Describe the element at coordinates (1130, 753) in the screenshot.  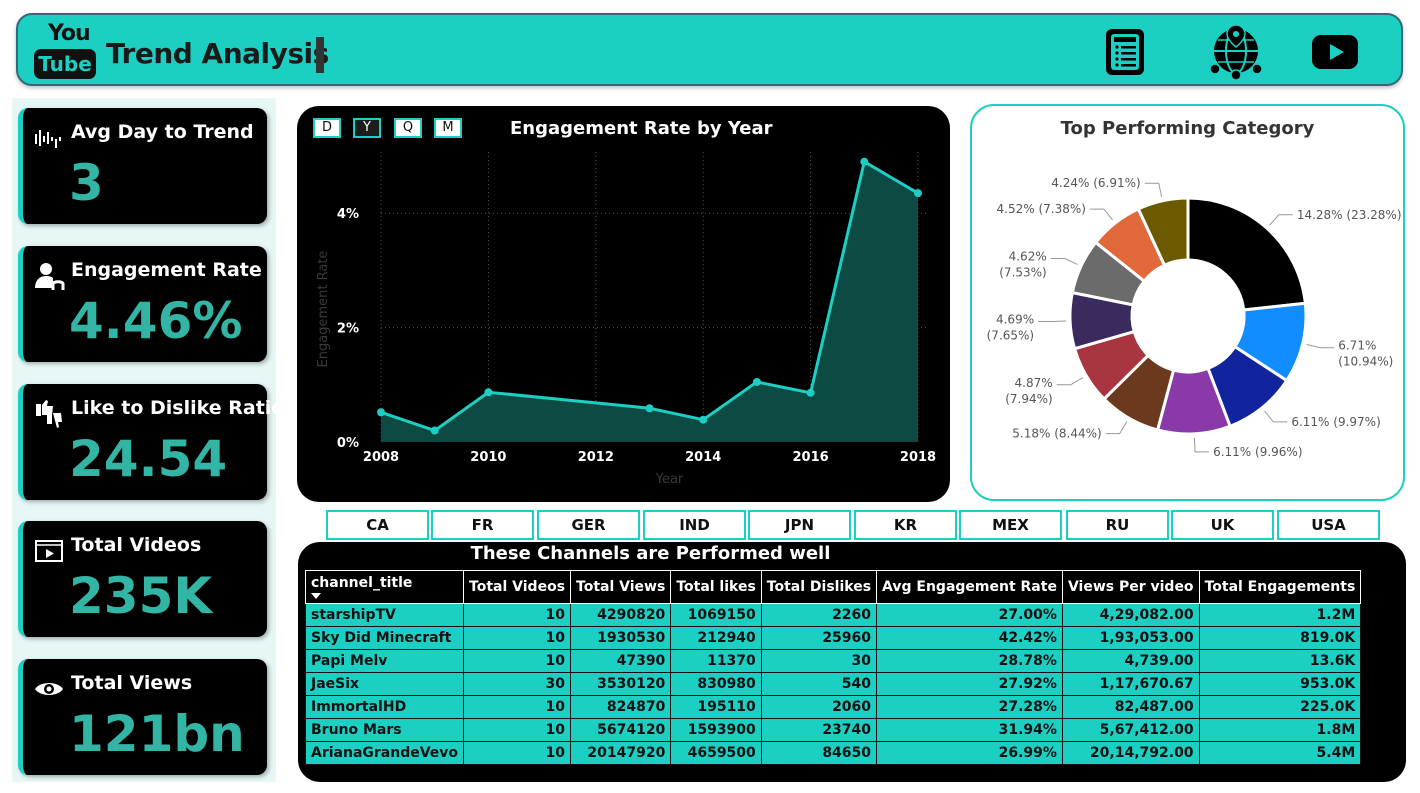
I see `table-cell: 20,14,792.00` at that location.